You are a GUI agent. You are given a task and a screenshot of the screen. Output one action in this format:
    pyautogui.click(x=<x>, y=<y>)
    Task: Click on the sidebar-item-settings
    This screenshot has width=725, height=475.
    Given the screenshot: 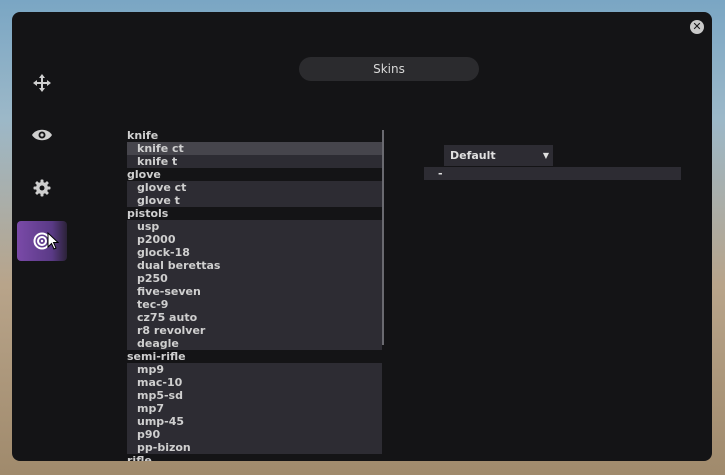 What is the action you would take?
    pyautogui.click(x=42, y=188)
    